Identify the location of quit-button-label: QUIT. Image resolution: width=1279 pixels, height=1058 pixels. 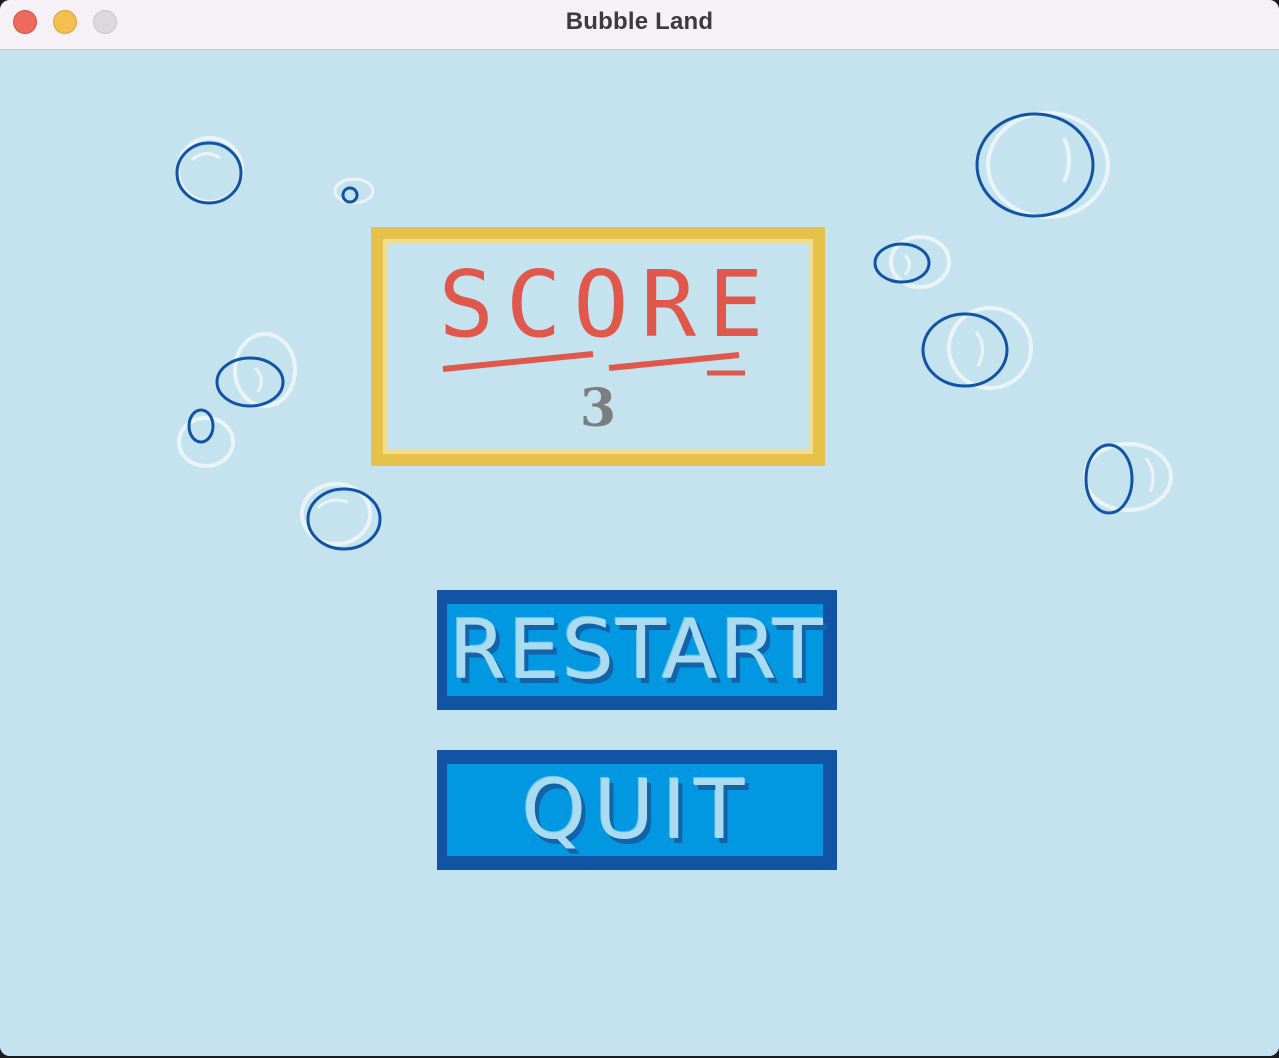
(637, 810).